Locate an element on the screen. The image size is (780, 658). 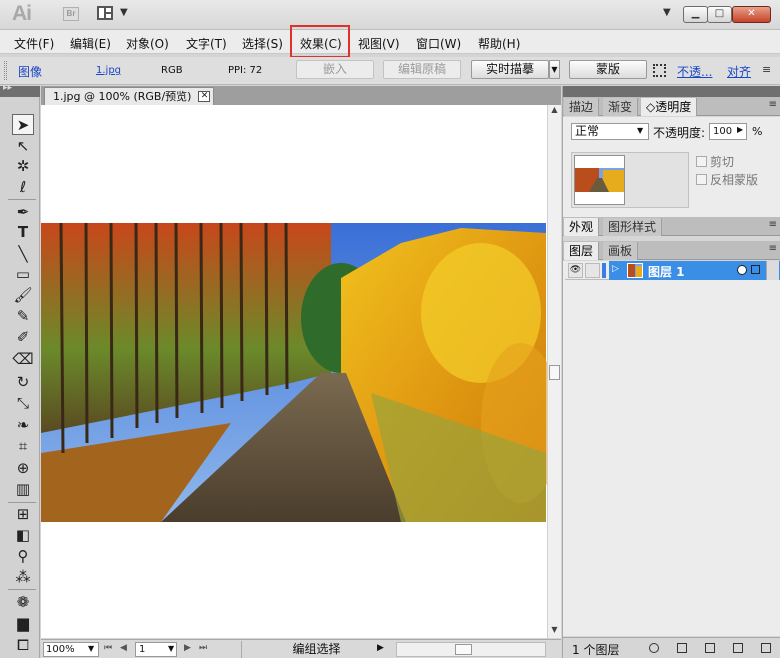
panel-dock-header is located at coordinates (671, 91).